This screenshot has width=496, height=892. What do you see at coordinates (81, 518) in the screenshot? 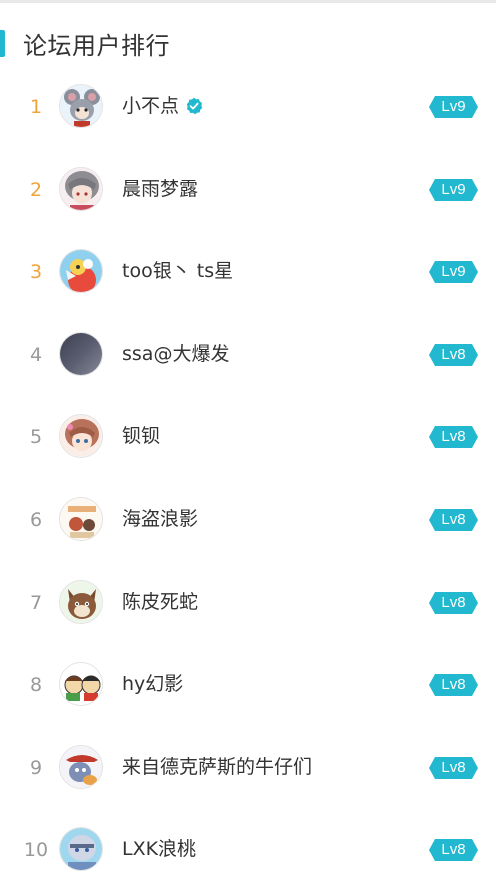
I see `pirate-cartoon-avatar` at bounding box center [81, 518].